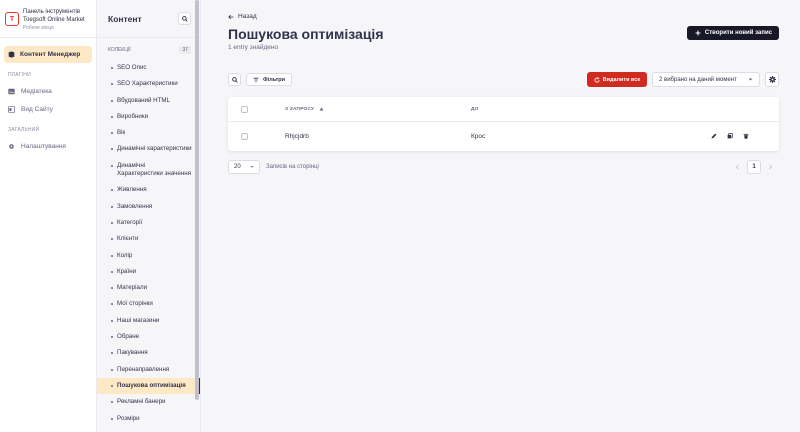 This screenshot has height=432, width=800. I want to click on sidebar-item-label: SEO Опис, so click(132, 67).